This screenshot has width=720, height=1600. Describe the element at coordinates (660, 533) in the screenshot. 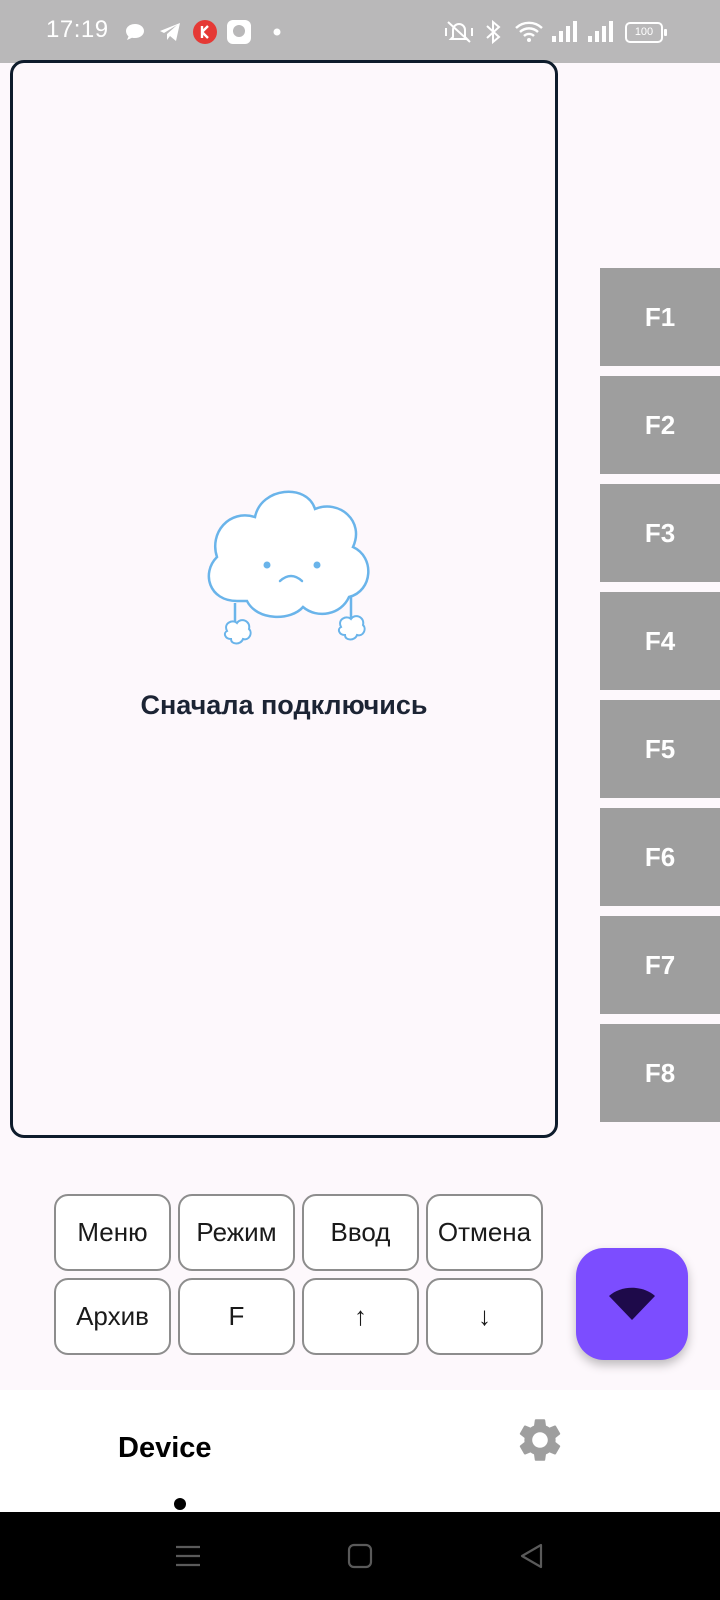

I see `f3-button: F3` at that location.